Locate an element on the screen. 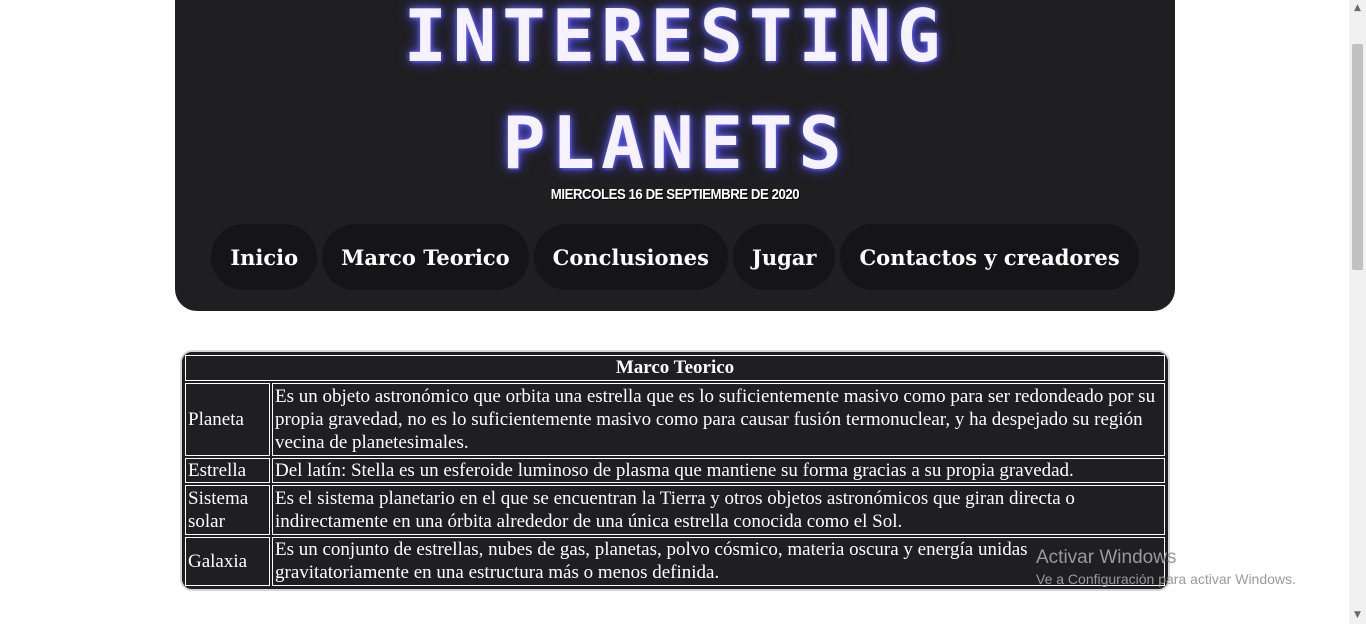 The width and height of the screenshot is (1366, 624). site-title-line1: INTERESTING is located at coordinates (675, 39).